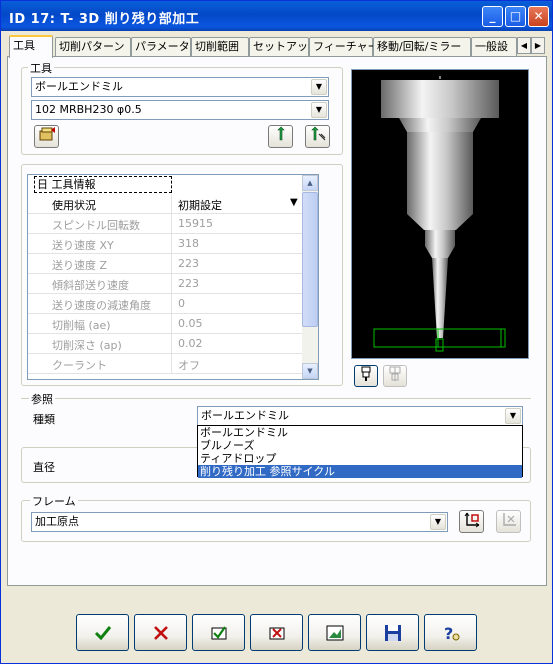  I want to click on row-key: 傾斜部送り速度, so click(90, 285).